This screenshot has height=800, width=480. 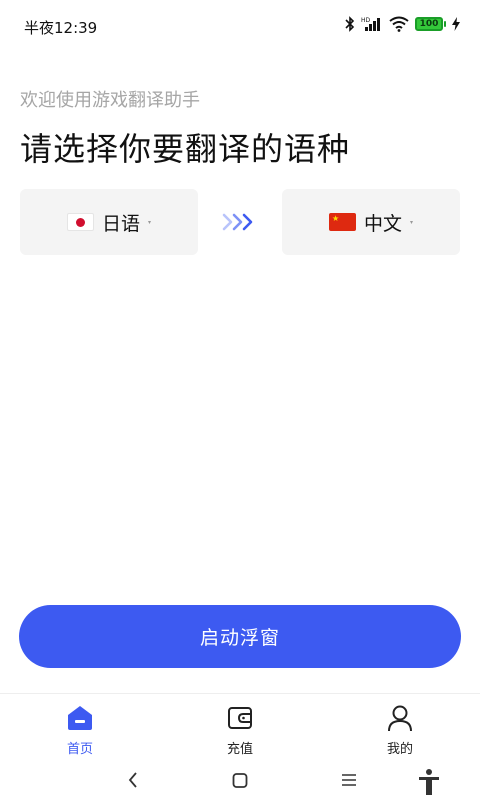 I want to click on status-bar: 半夜12:39 HD 100, so click(x=240, y=26).